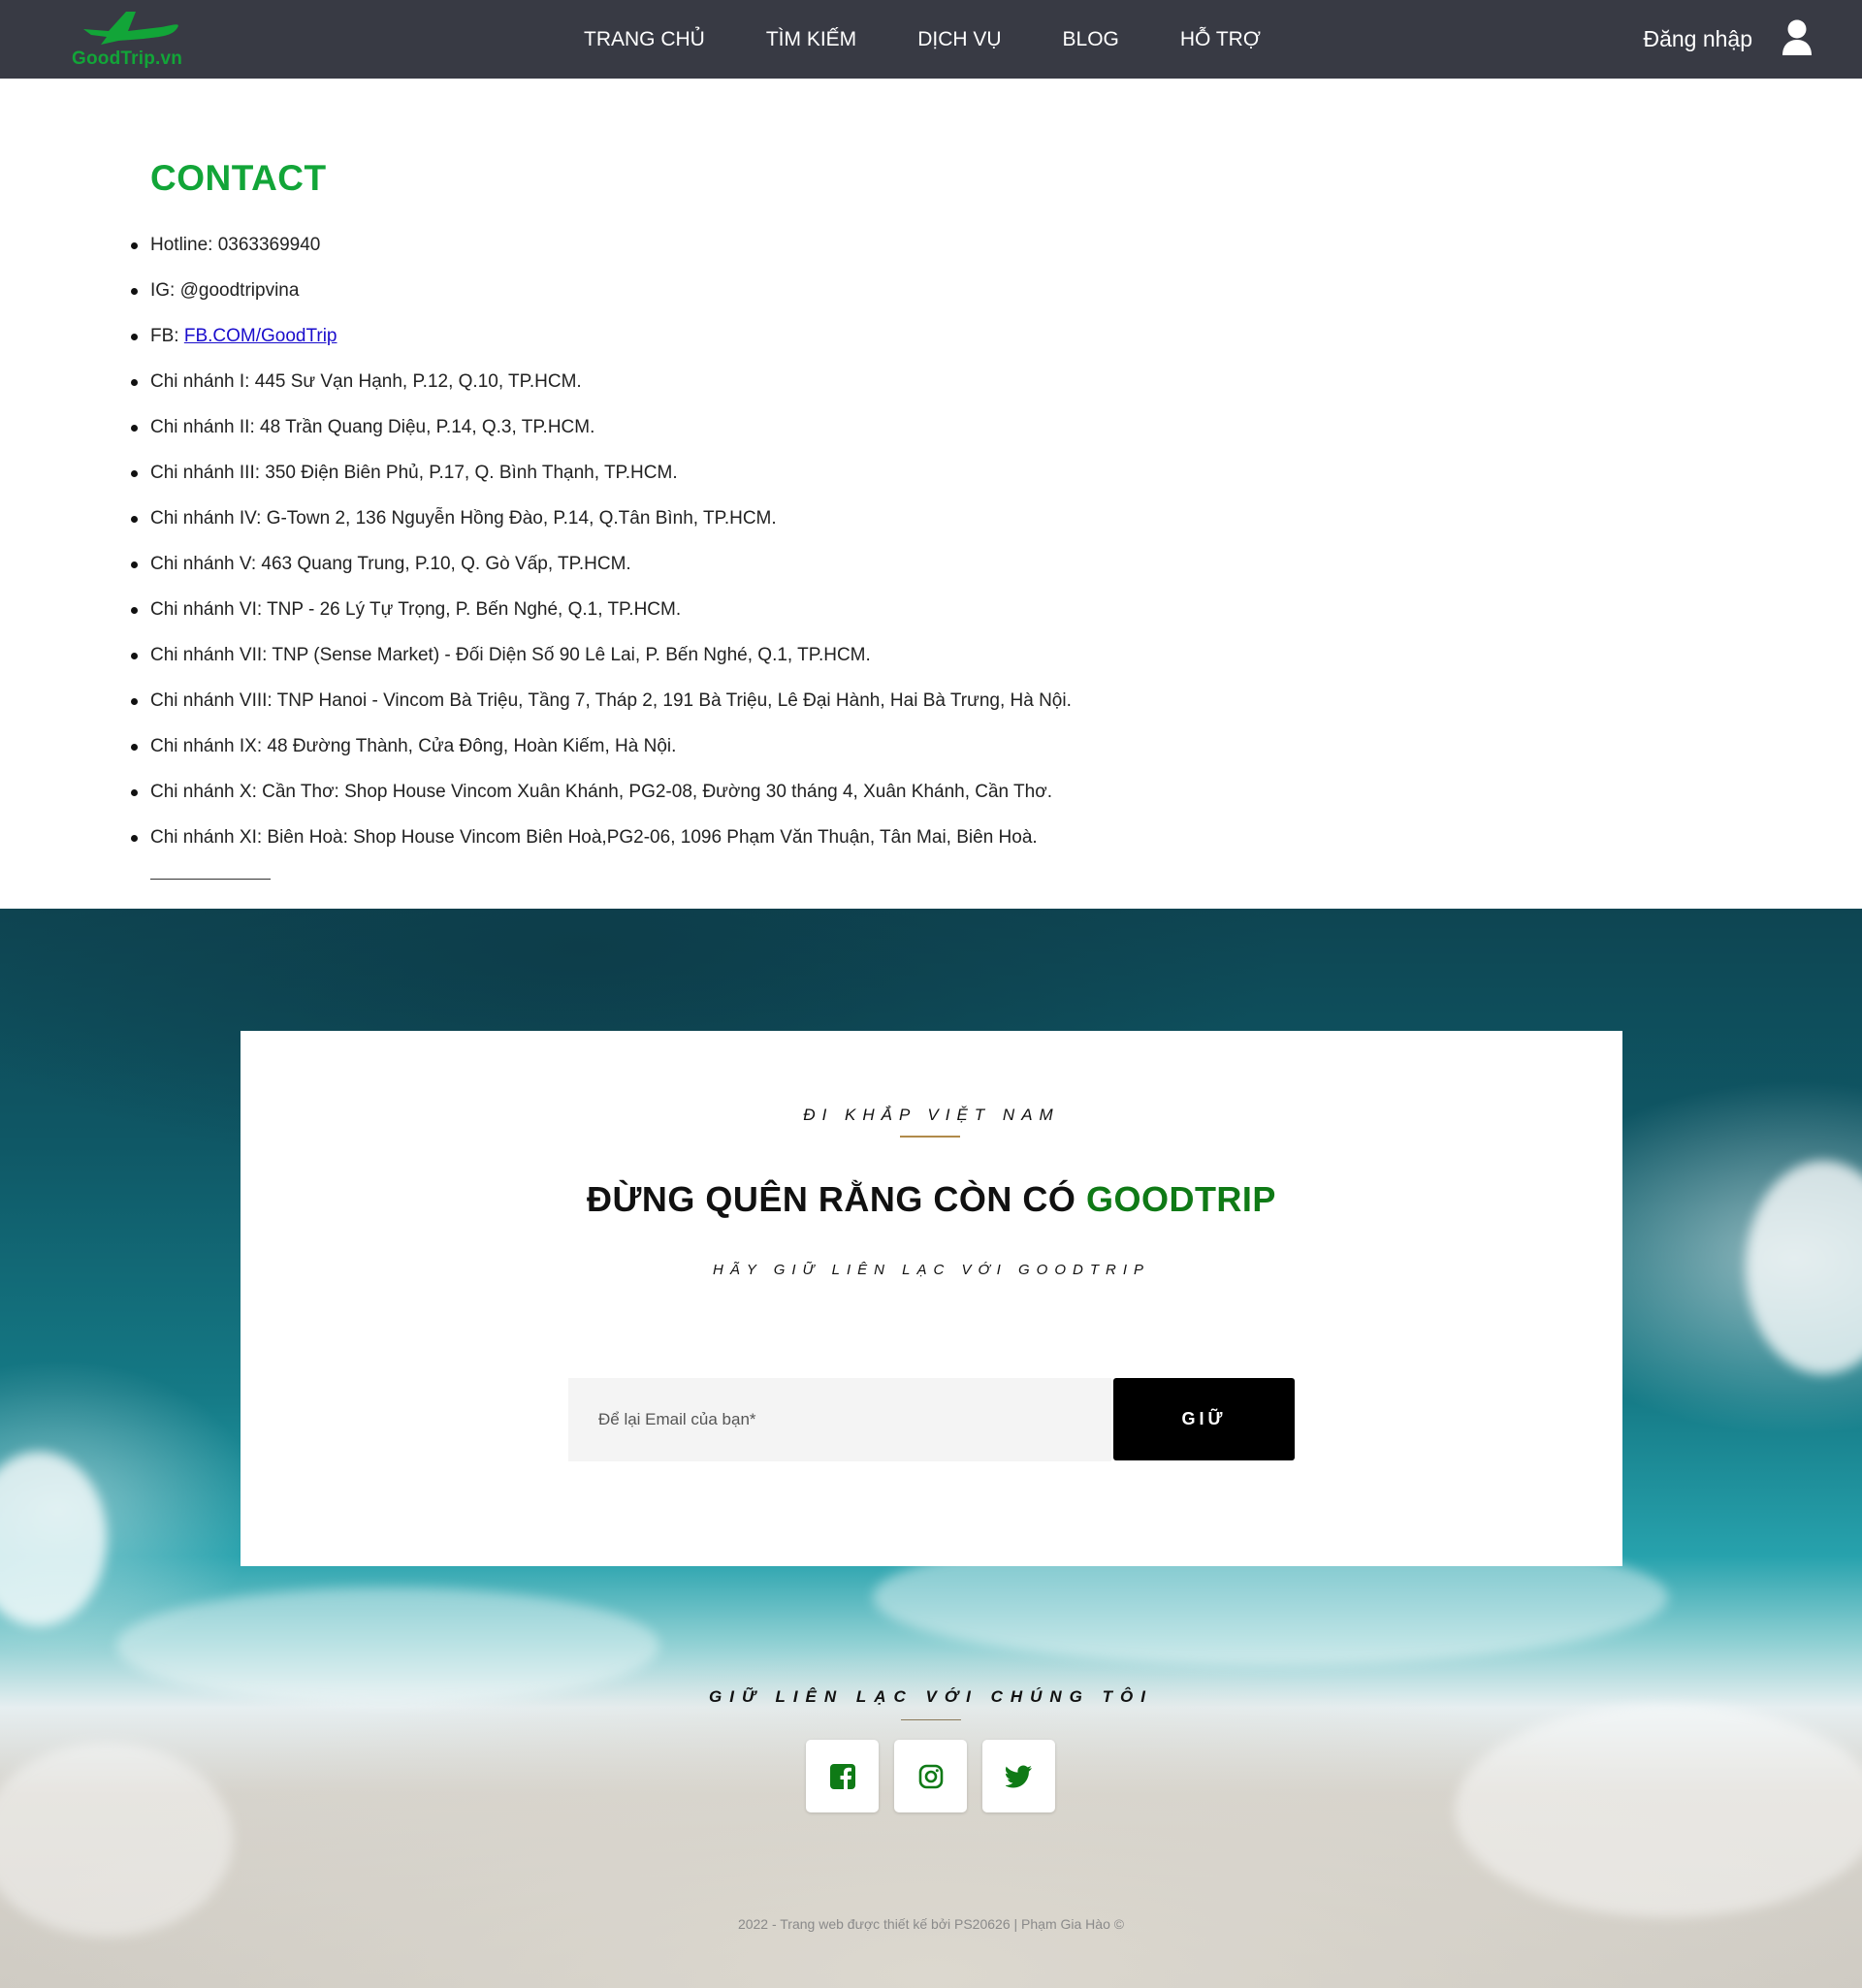  What do you see at coordinates (811, 39) in the screenshot?
I see `nav-search: TÌM KIẾM` at bounding box center [811, 39].